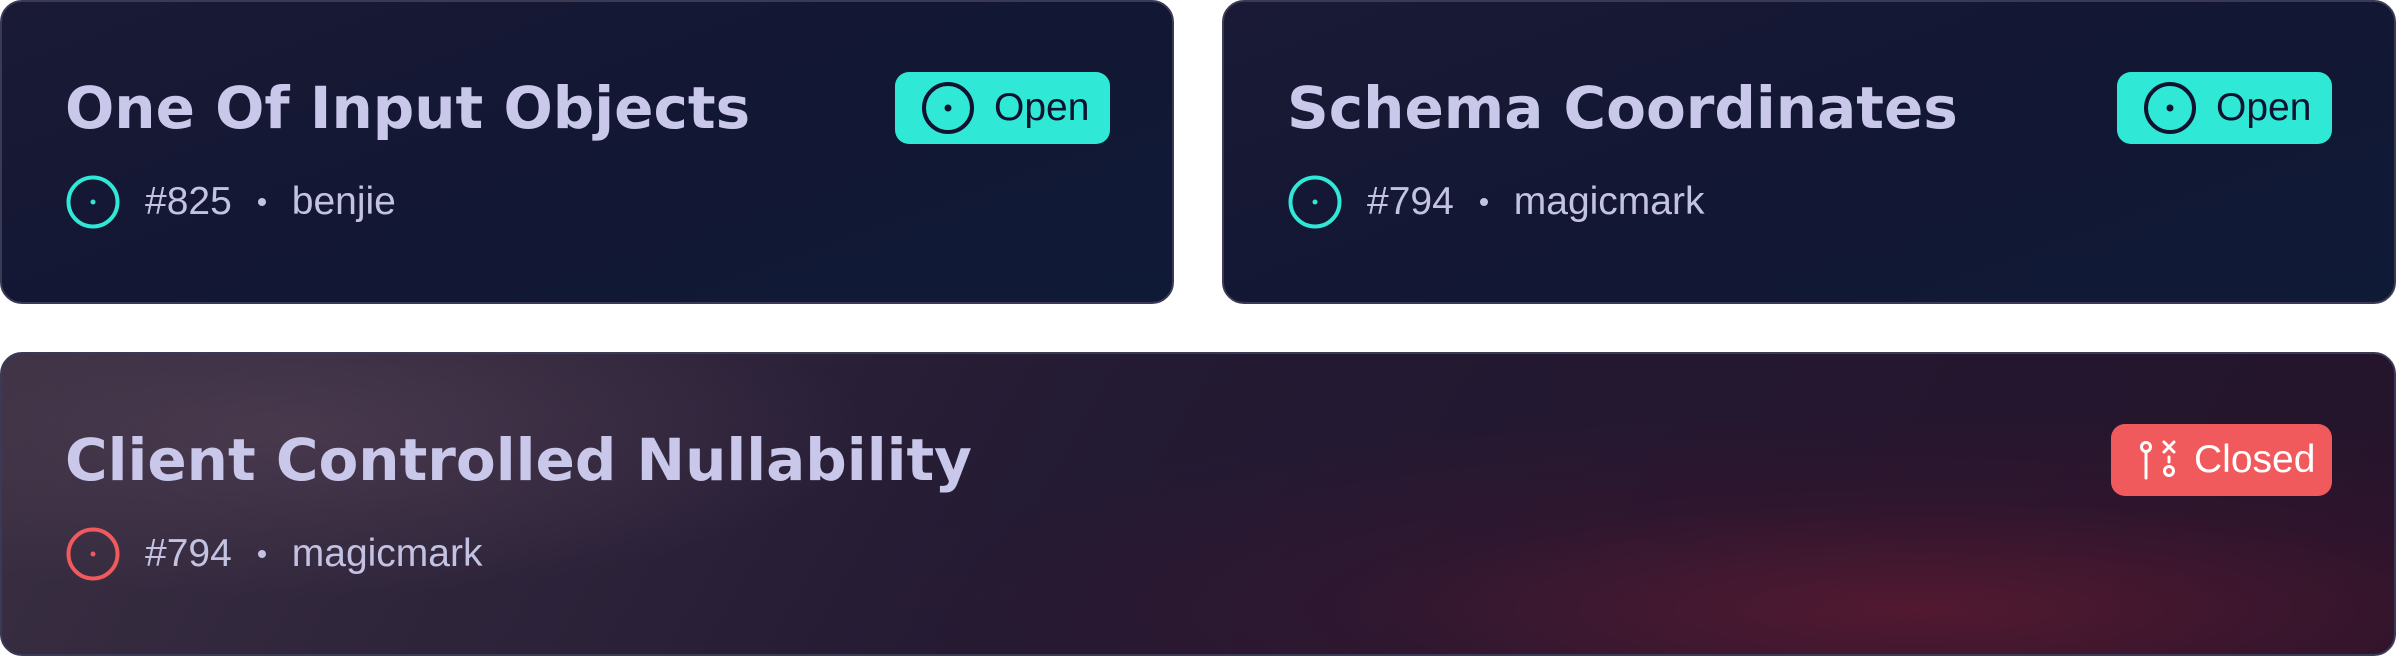  I want to click on card-title: Client Controlled Nullability, so click(518, 460).